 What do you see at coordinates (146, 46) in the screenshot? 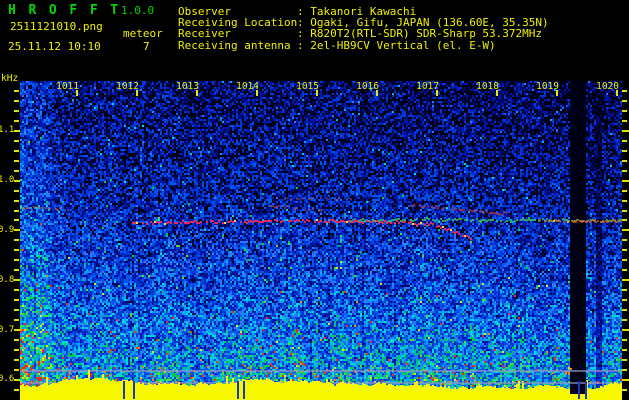
I see `echo-count: 7` at bounding box center [146, 46].